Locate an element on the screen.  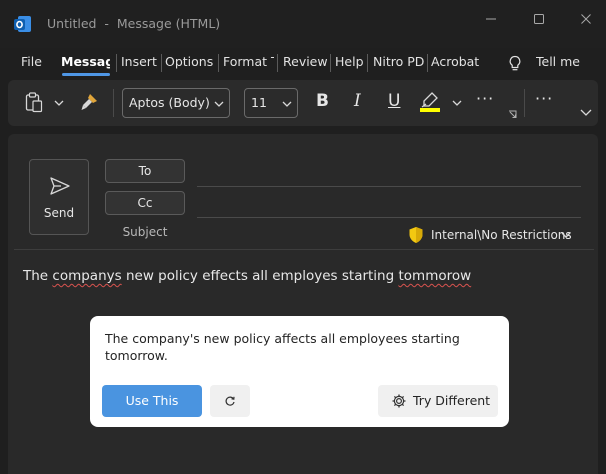
shield-icon is located at coordinates (416, 235).